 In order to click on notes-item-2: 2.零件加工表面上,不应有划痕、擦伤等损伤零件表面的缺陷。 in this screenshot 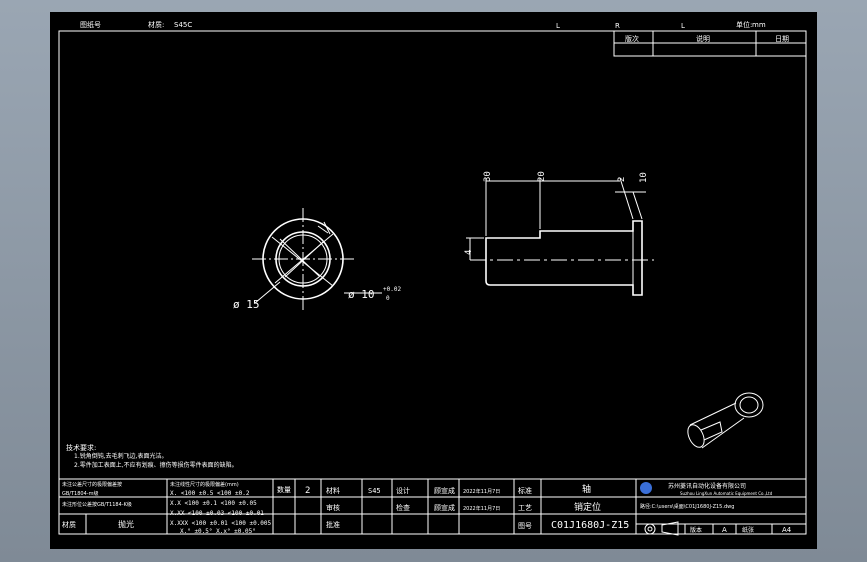, I will do `click(156, 465)`.